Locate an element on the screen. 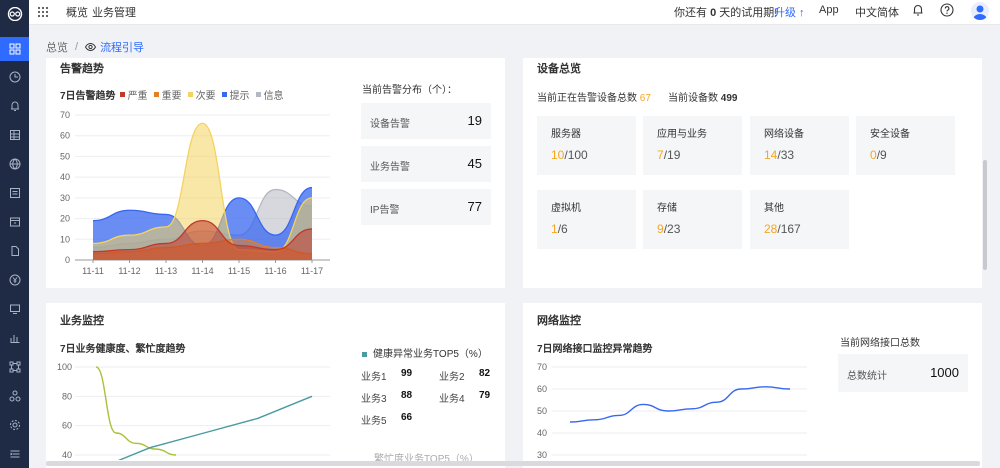  sidebar-collapse is located at coordinates (14, 454).